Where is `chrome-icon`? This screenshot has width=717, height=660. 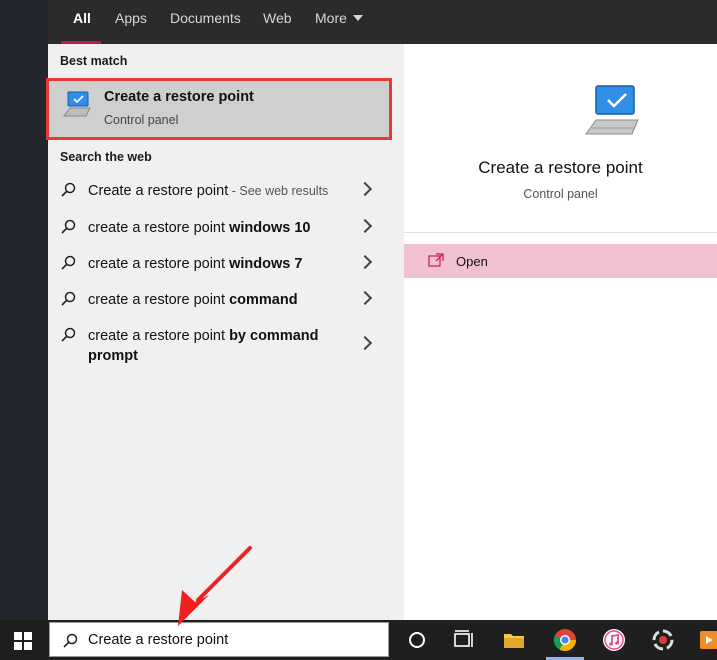 chrome-icon is located at coordinates (565, 640).